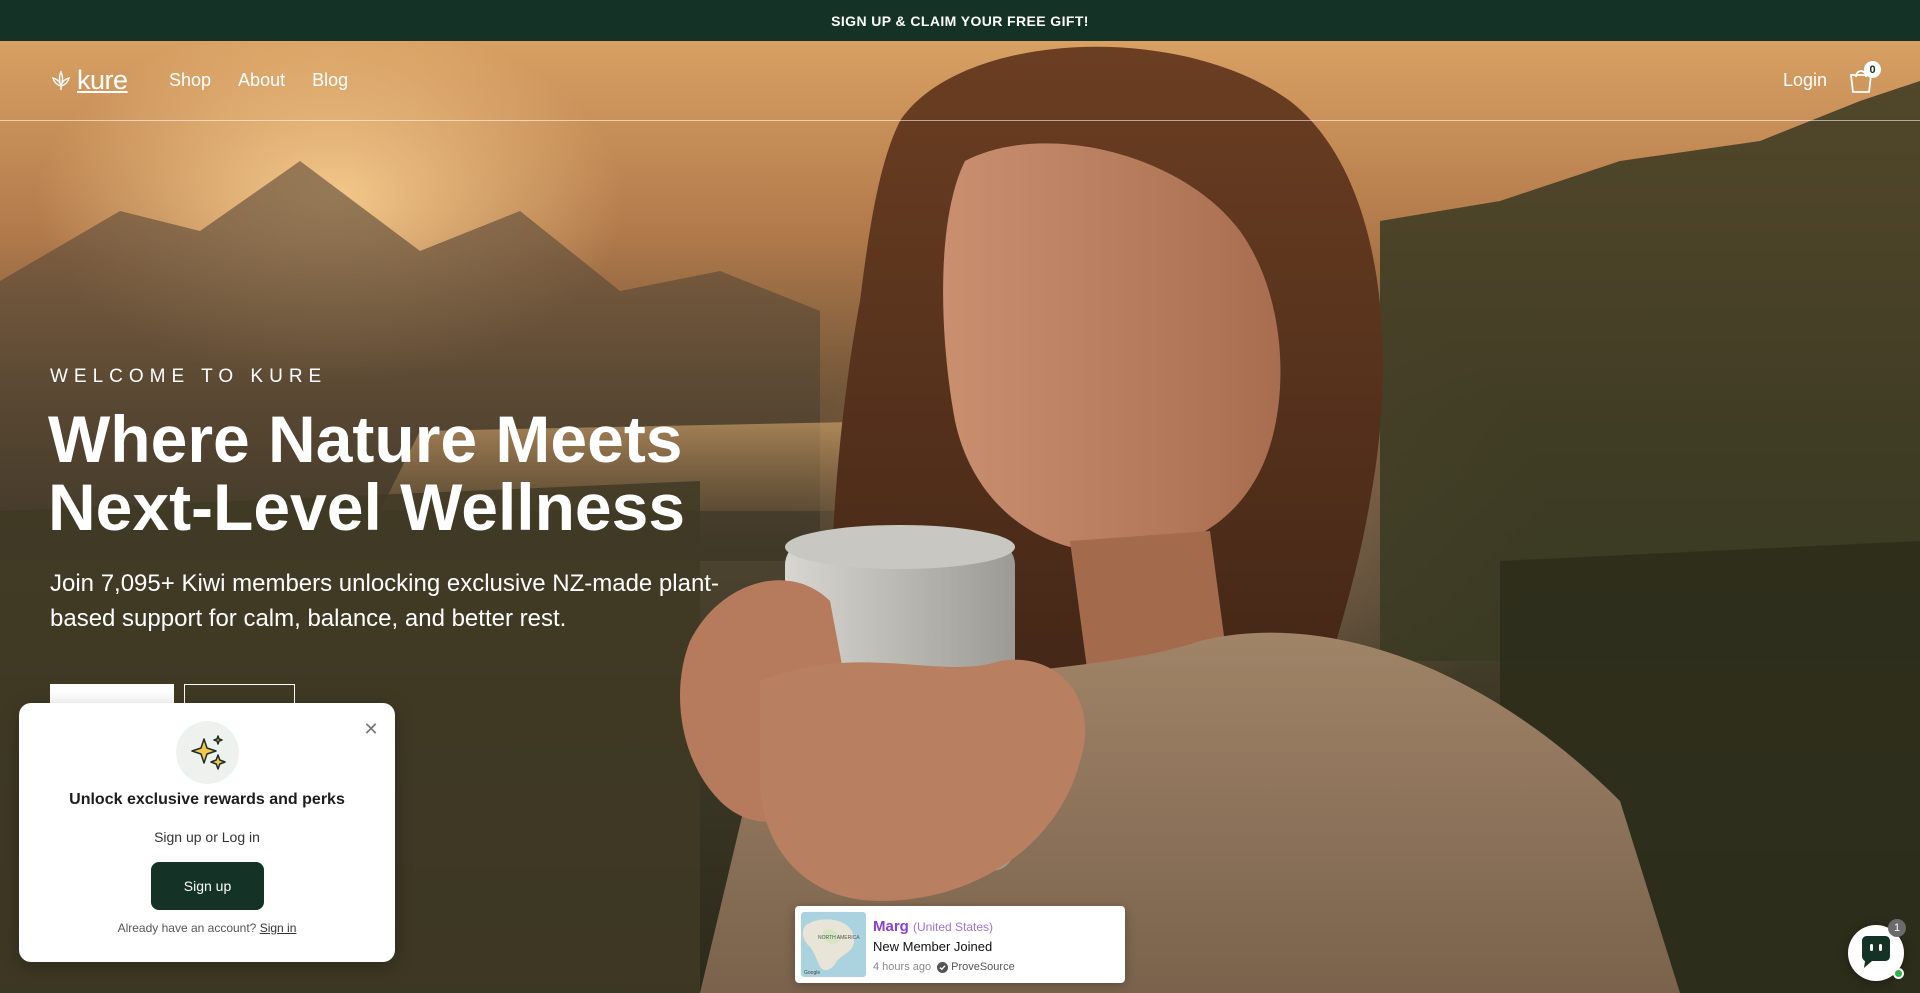  Describe the element at coordinates (960, 81) in the screenshot. I see `site-header: kure Shop About Blog Login 0` at that location.